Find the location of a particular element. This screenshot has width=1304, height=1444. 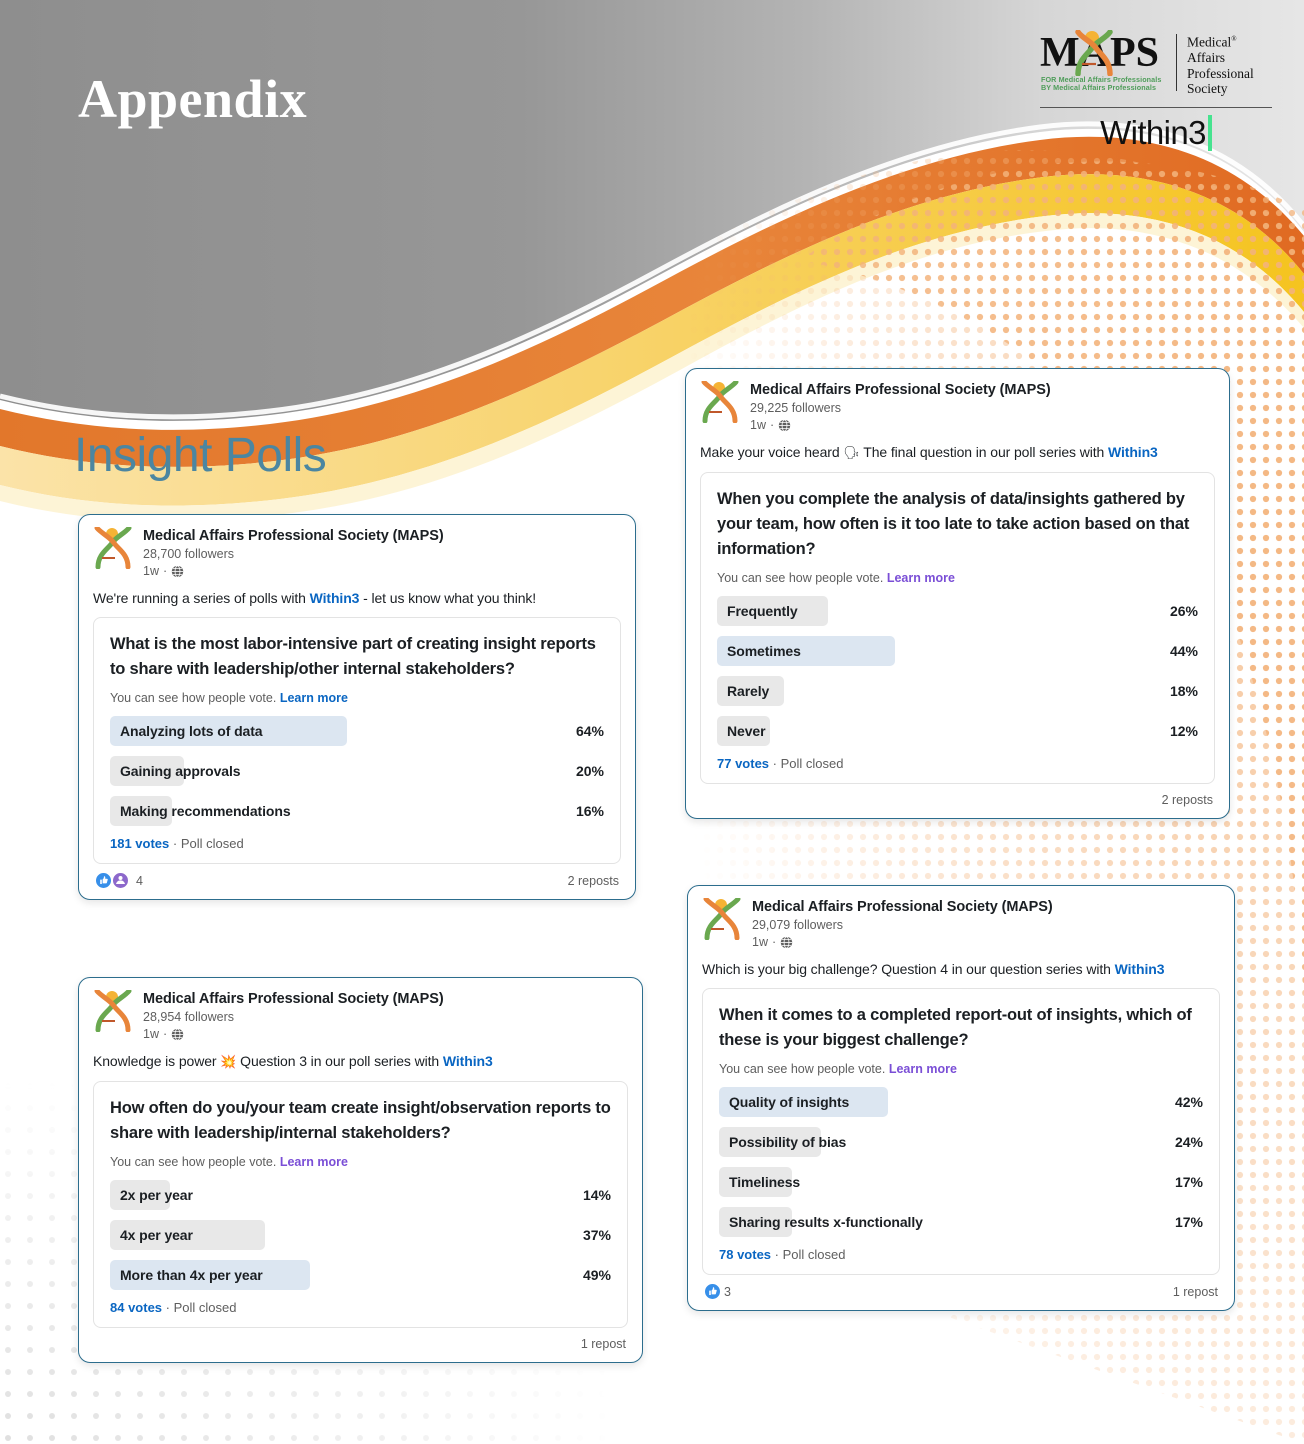

post-text-pre: Knowledge is power is located at coordinates (157, 1061).